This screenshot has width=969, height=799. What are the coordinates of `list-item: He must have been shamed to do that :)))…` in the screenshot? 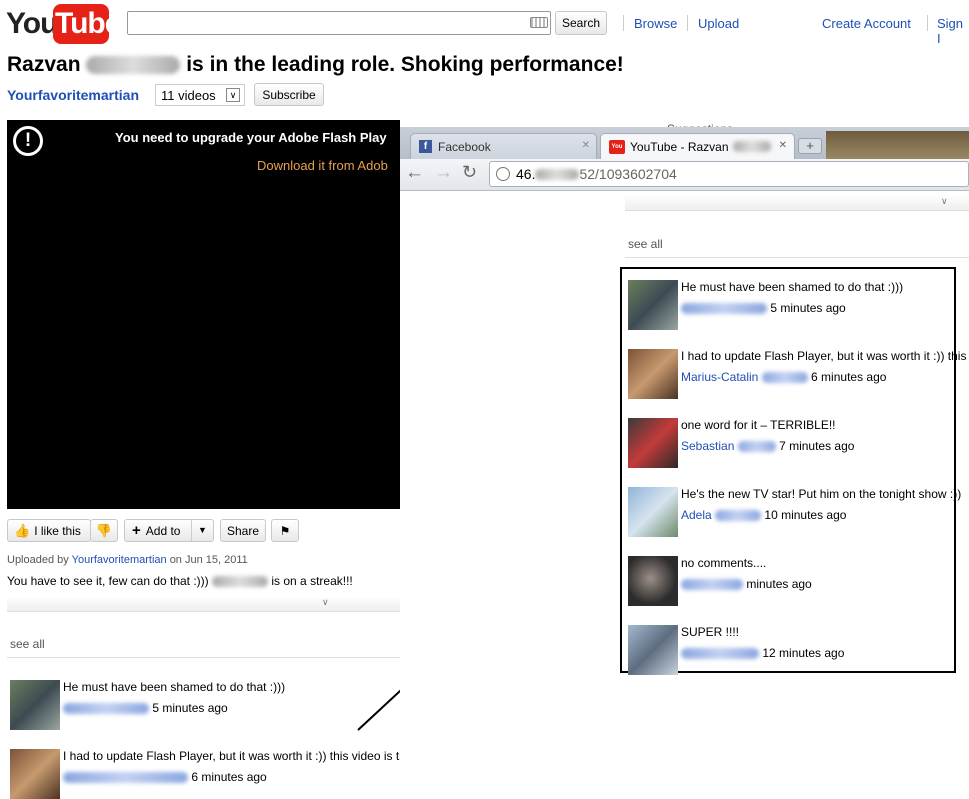 It's located at (798, 306).